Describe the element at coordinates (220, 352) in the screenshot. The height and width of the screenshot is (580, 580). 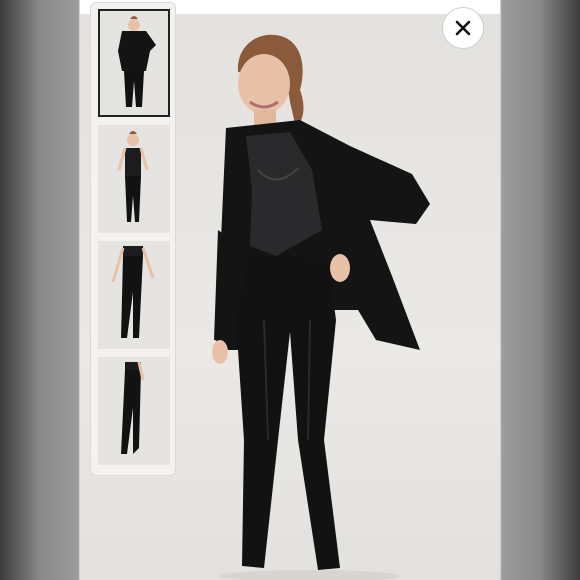
I see `left-hand` at that location.